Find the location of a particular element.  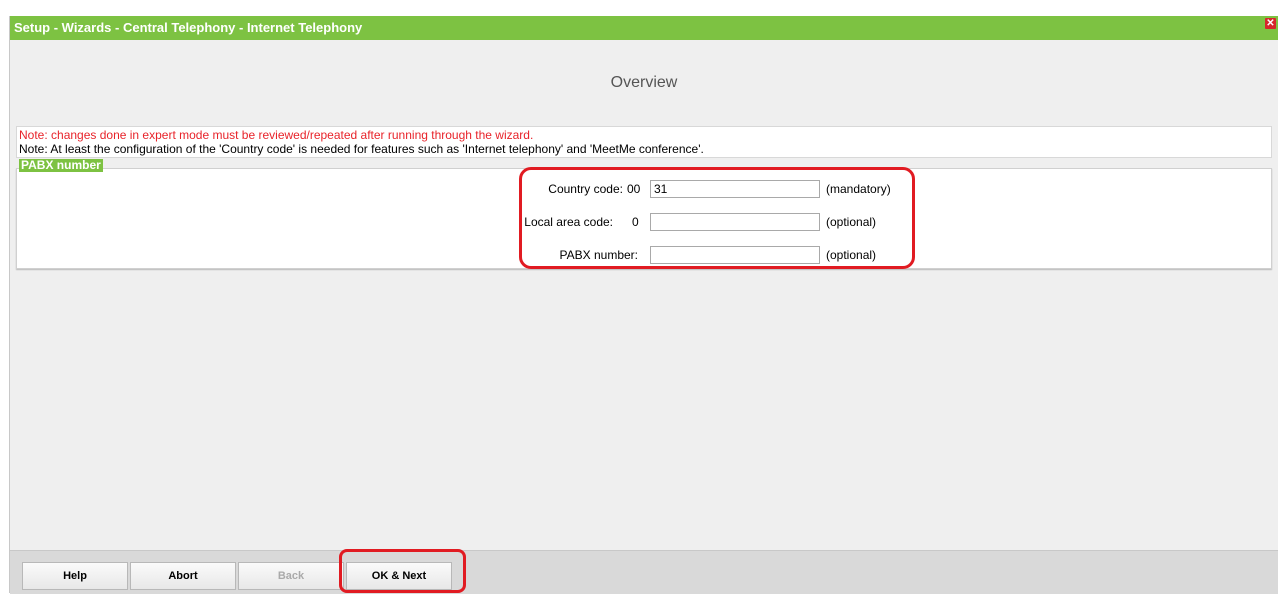

pabx-number-hint: (optional) is located at coordinates (851, 255).